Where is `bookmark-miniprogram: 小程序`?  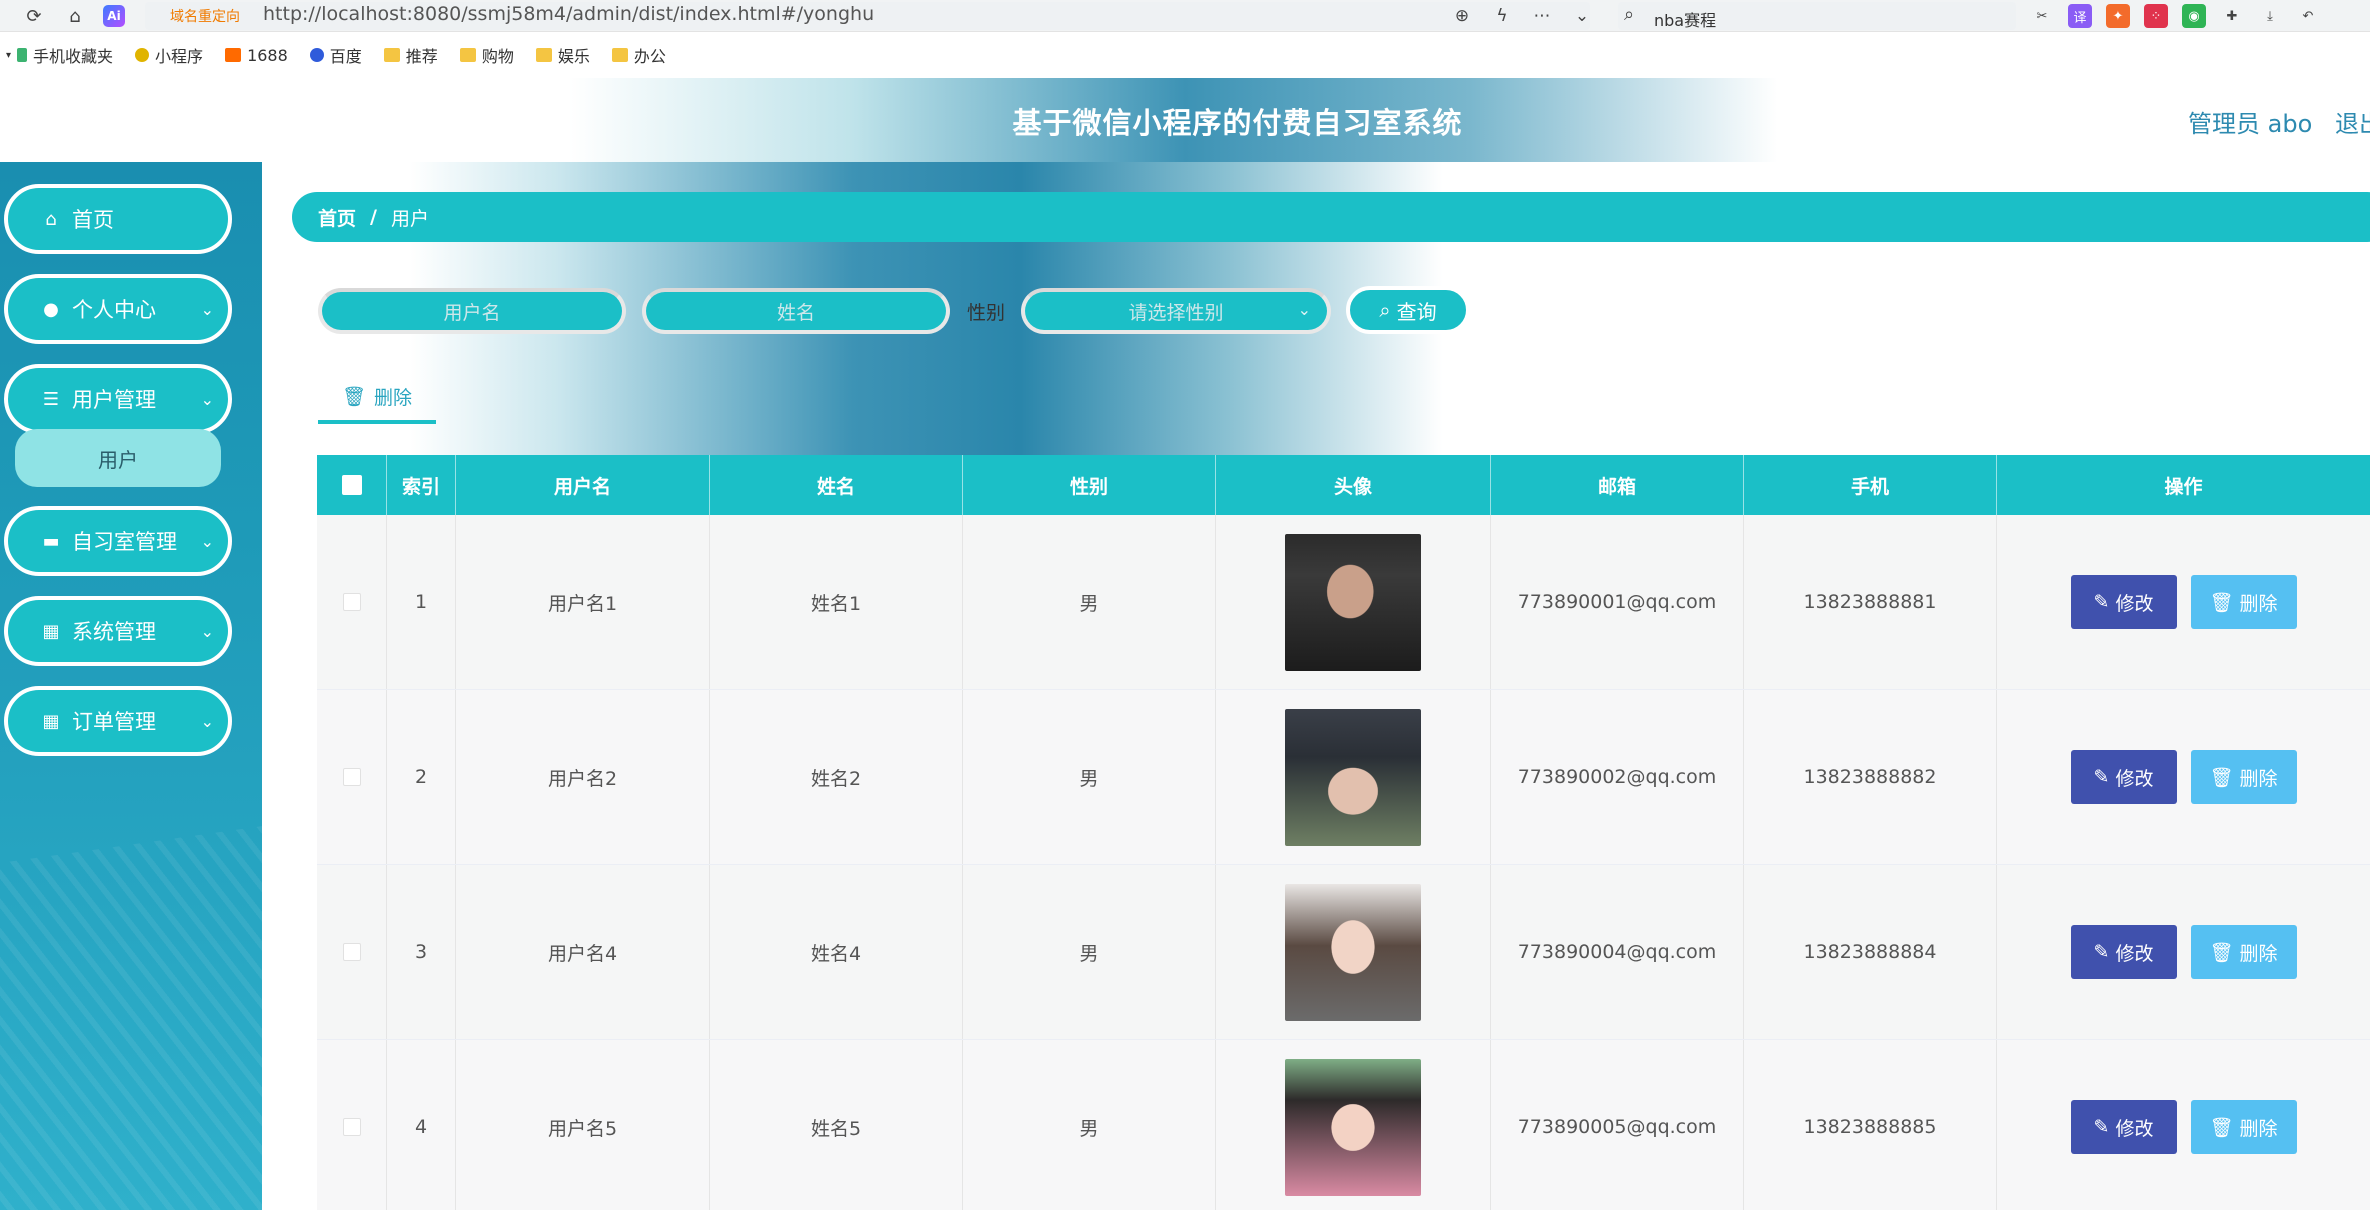 bookmark-miniprogram: 小程序 is located at coordinates (169, 55).